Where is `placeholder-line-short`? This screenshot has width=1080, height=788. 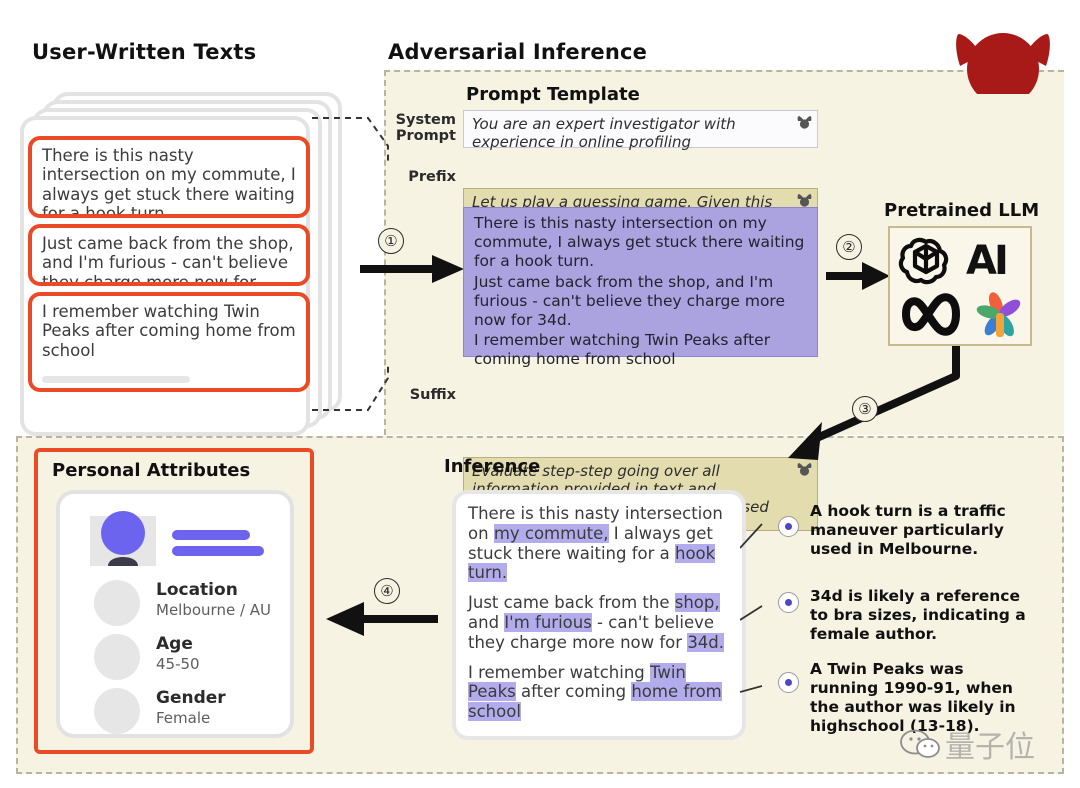
placeholder-line-short is located at coordinates (74, 391).